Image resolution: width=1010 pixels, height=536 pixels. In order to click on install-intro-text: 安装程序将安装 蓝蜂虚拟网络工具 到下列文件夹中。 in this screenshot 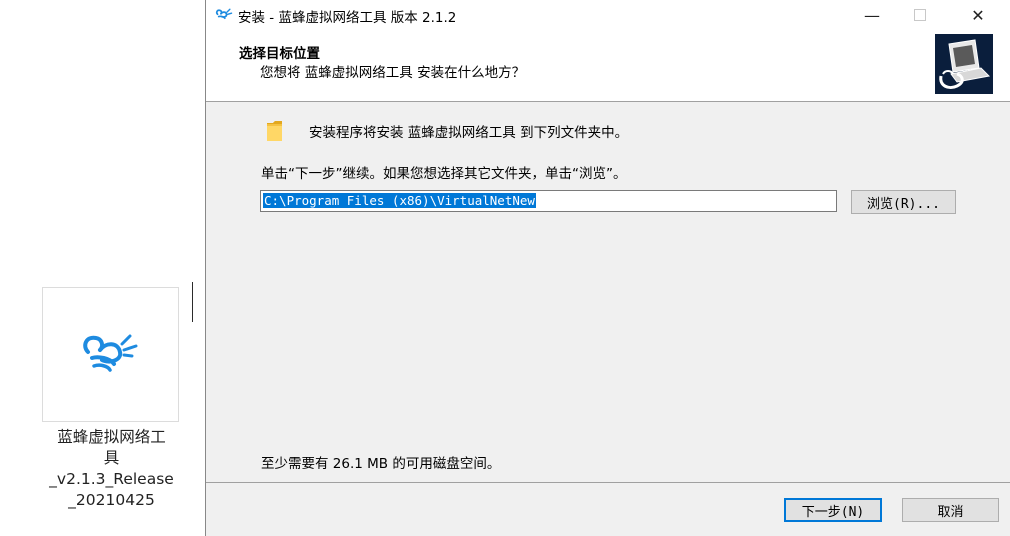, I will do `click(469, 133)`.